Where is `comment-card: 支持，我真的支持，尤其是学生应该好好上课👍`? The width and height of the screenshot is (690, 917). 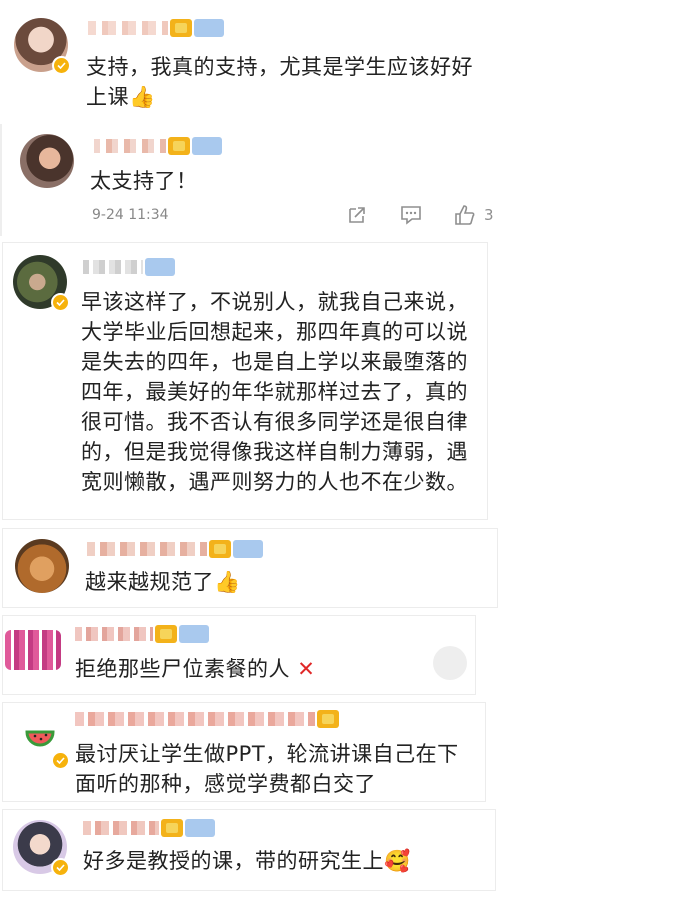
comment-card: 支持，我真的支持，尤其是学生应该好好上课👍 is located at coordinates (250, 59).